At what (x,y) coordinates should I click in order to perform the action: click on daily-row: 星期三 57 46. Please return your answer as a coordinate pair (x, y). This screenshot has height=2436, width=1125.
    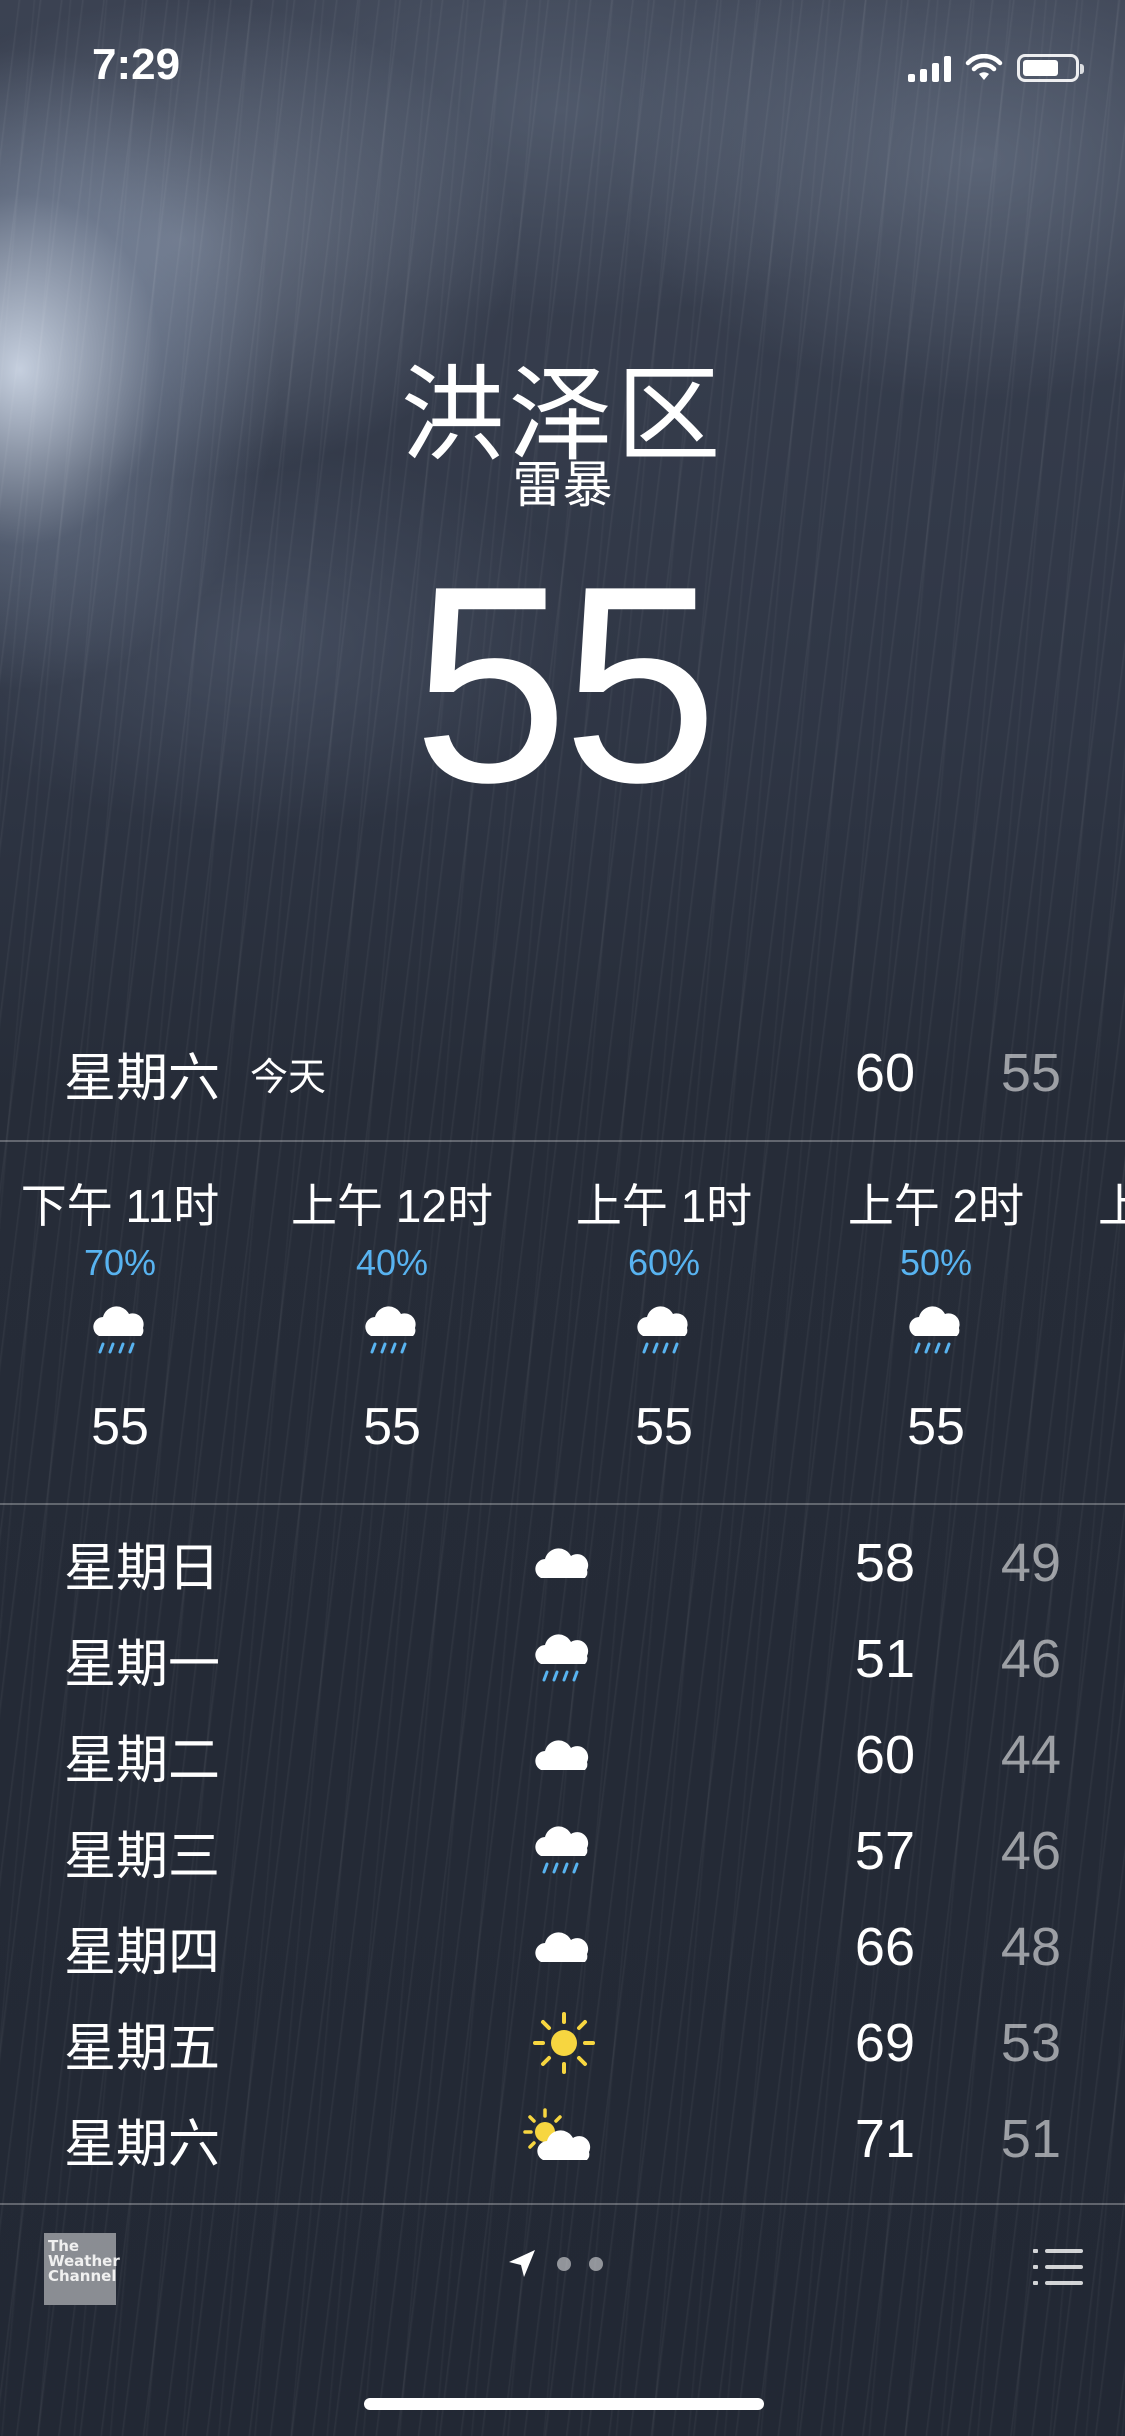
    Looking at the image, I should click on (562, 1851).